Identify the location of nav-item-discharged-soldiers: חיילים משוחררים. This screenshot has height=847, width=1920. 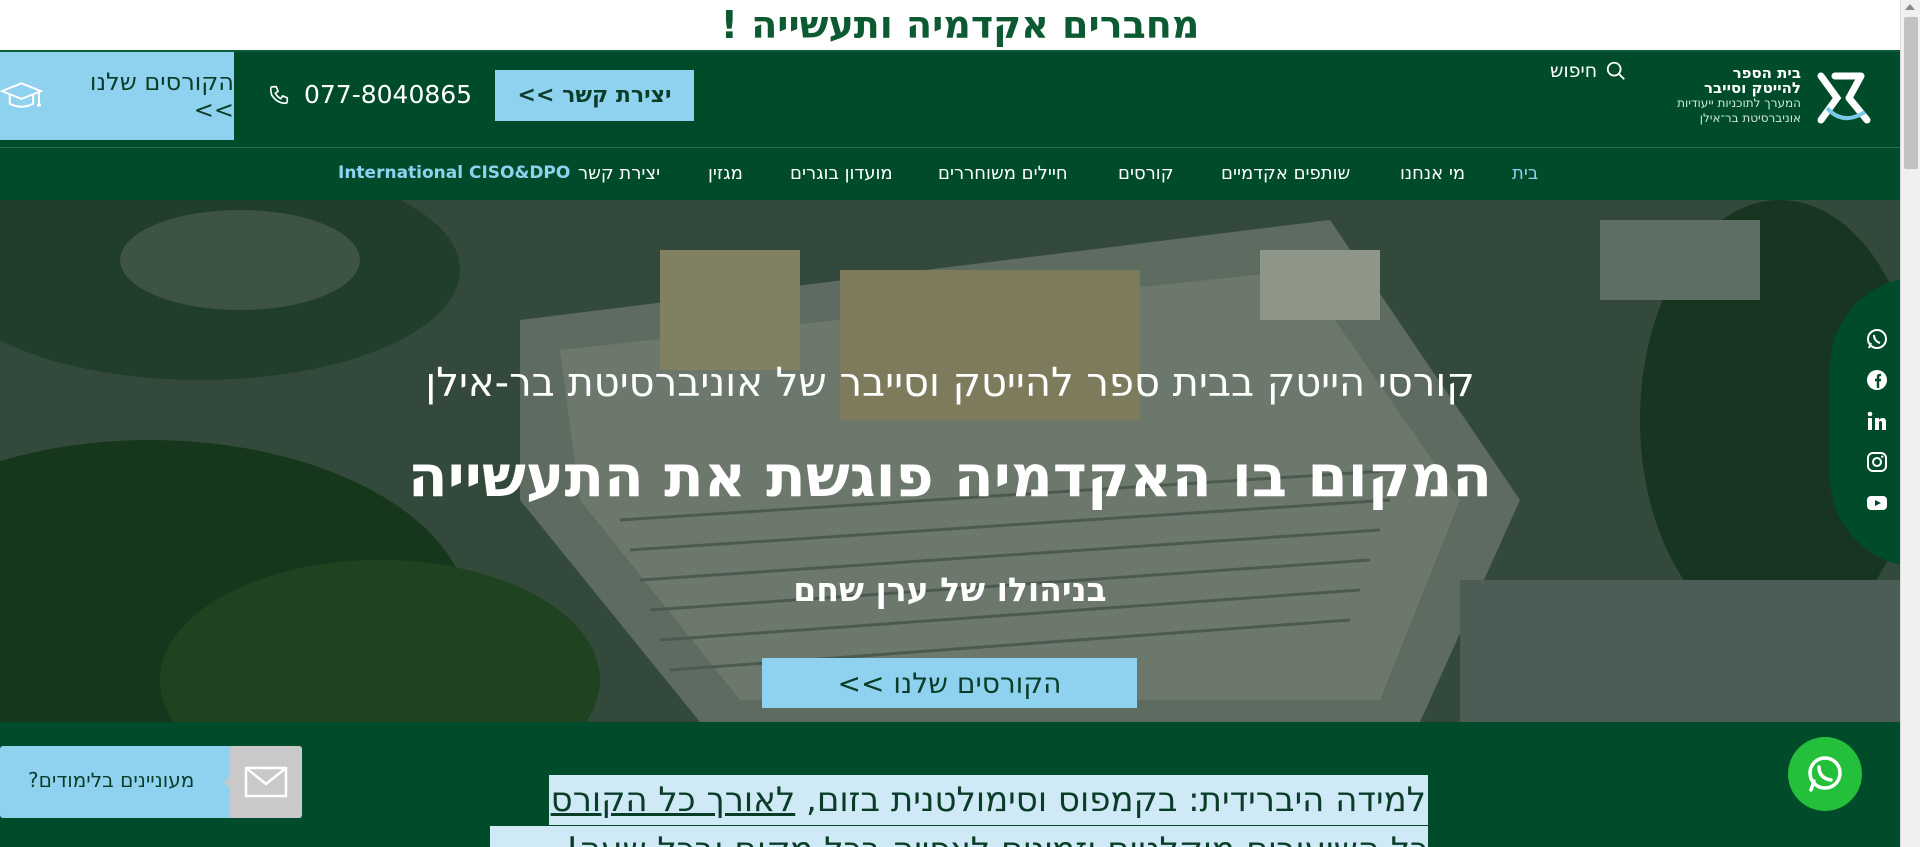
(1003, 173).